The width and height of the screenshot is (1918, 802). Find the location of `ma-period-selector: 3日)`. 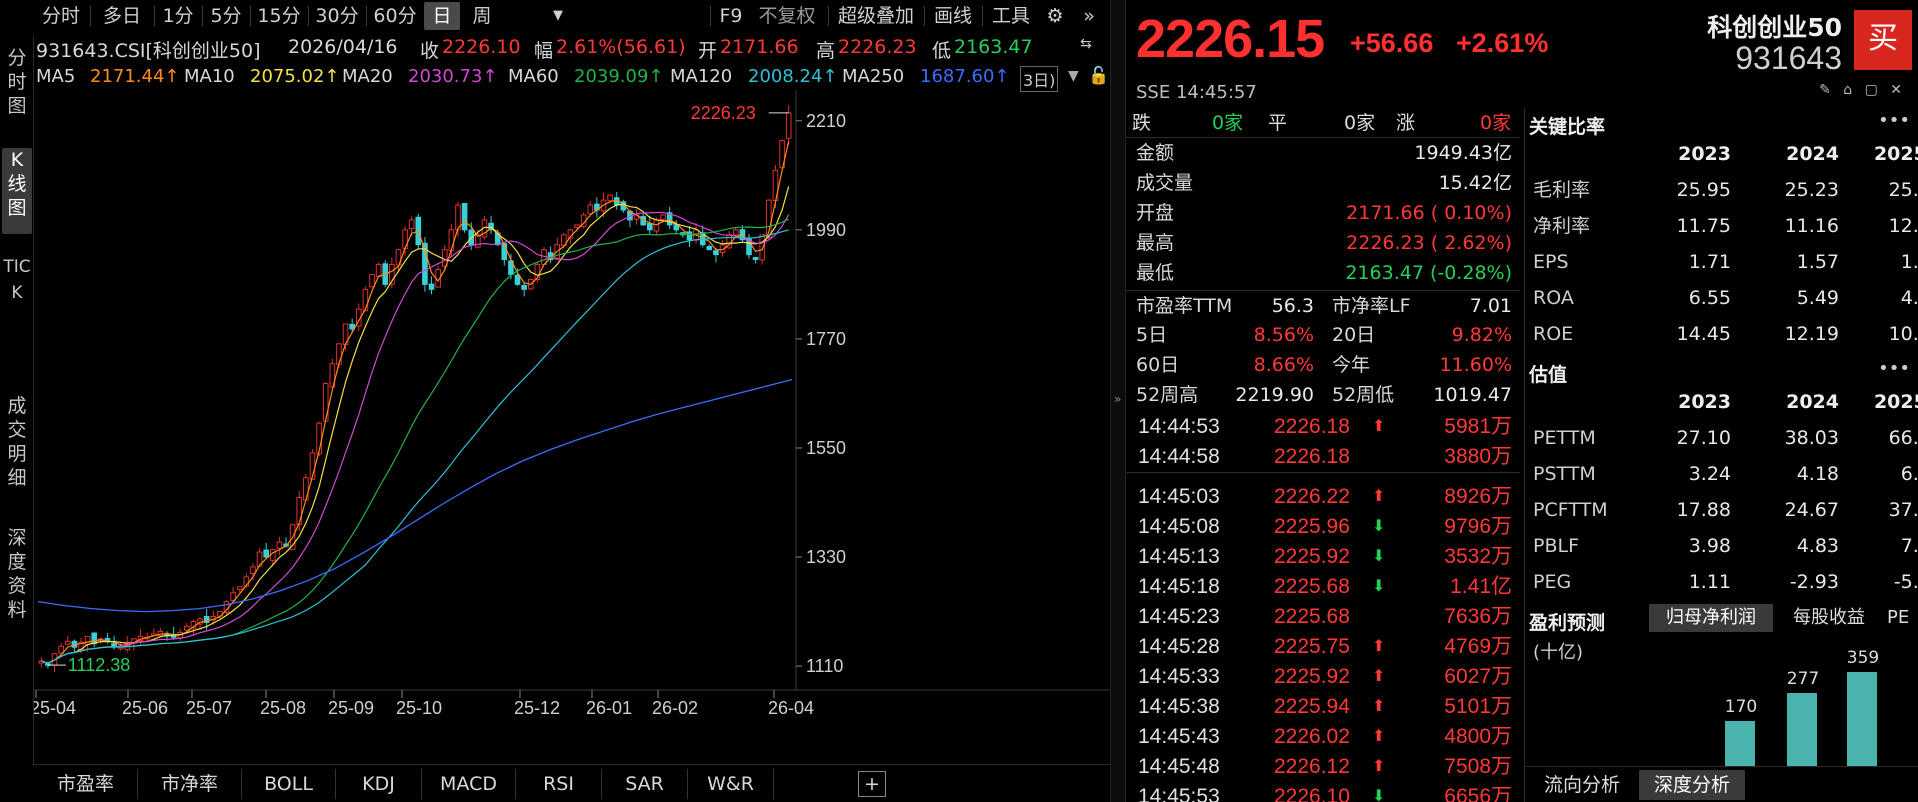

ma-period-selector: 3日) is located at coordinates (1039, 79).